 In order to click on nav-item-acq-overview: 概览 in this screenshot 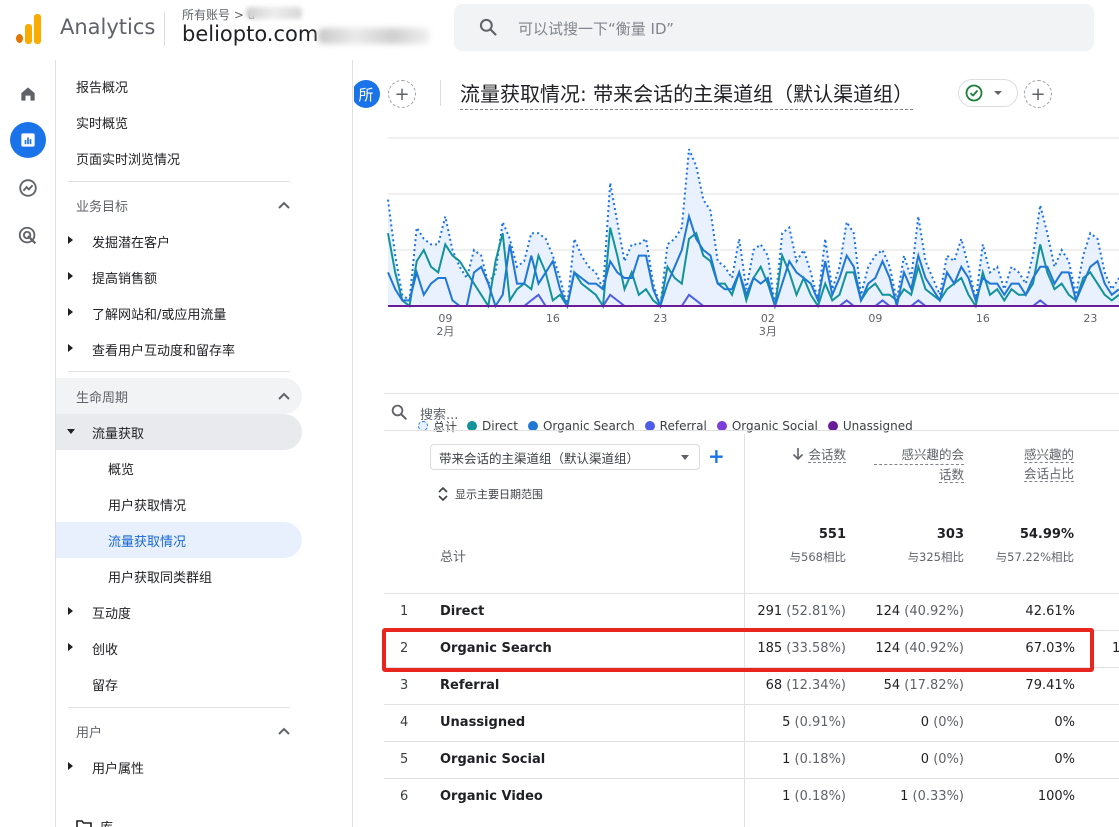, I will do `click(179, 468)`.